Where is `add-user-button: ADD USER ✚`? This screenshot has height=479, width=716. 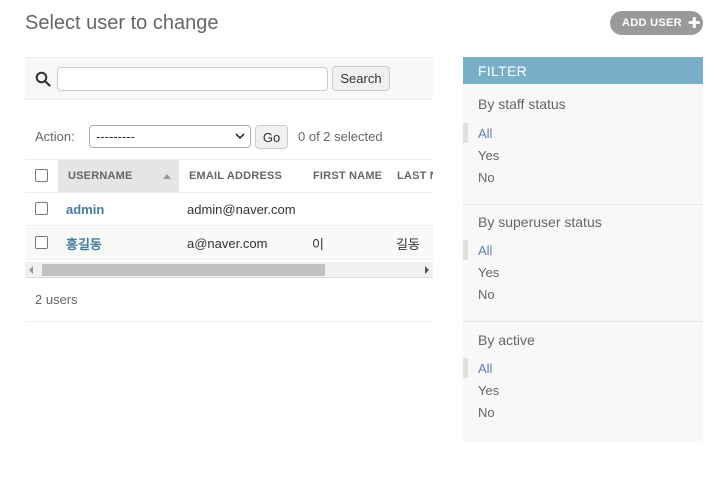 add-user-button: ADD USER ✚ is located at coordinates (656, 23).